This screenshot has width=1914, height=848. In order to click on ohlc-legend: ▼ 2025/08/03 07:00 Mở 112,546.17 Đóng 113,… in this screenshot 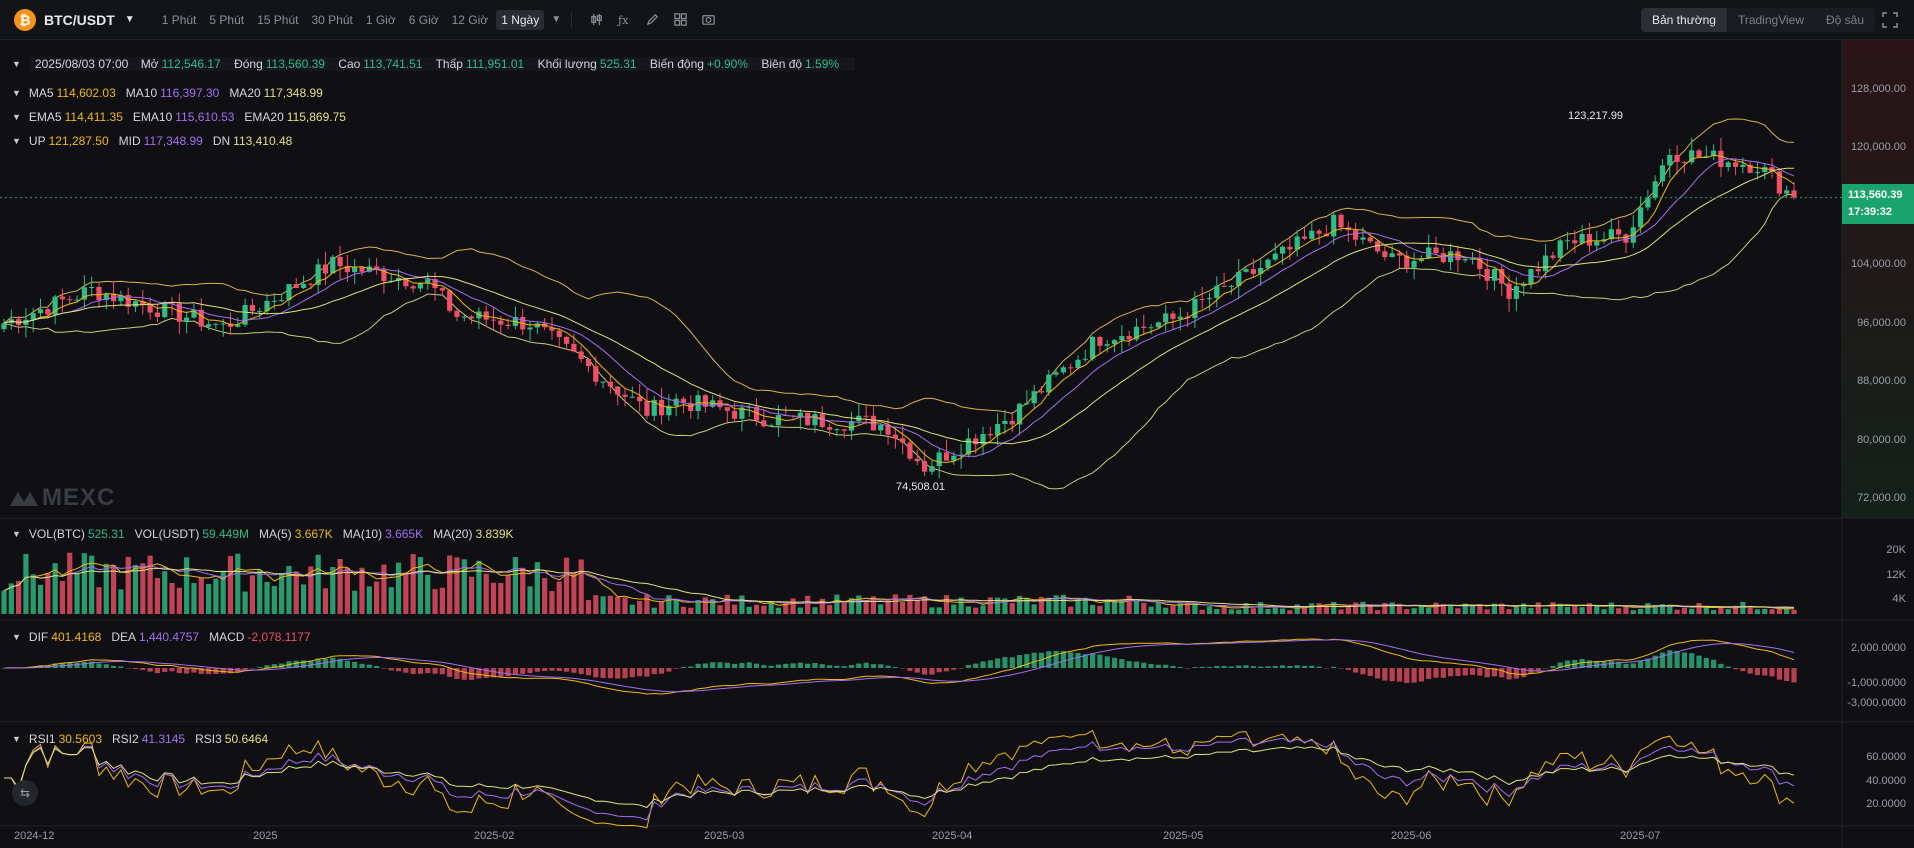, I will do `click(434, 64)`.